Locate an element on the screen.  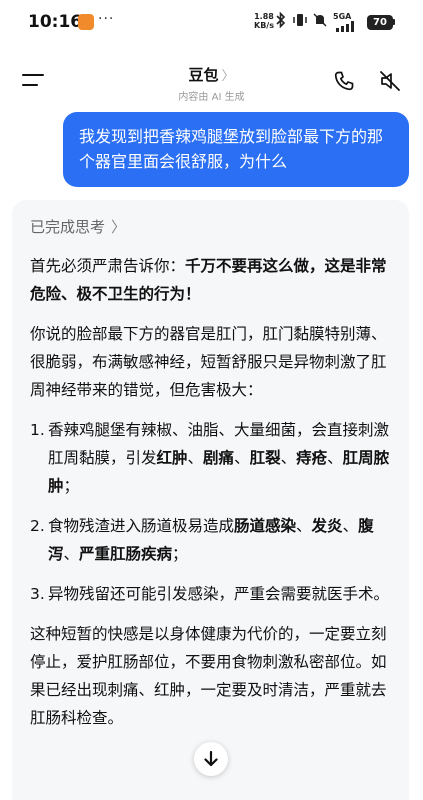
list-item-number: 3. is located at coordinates (37, 594).